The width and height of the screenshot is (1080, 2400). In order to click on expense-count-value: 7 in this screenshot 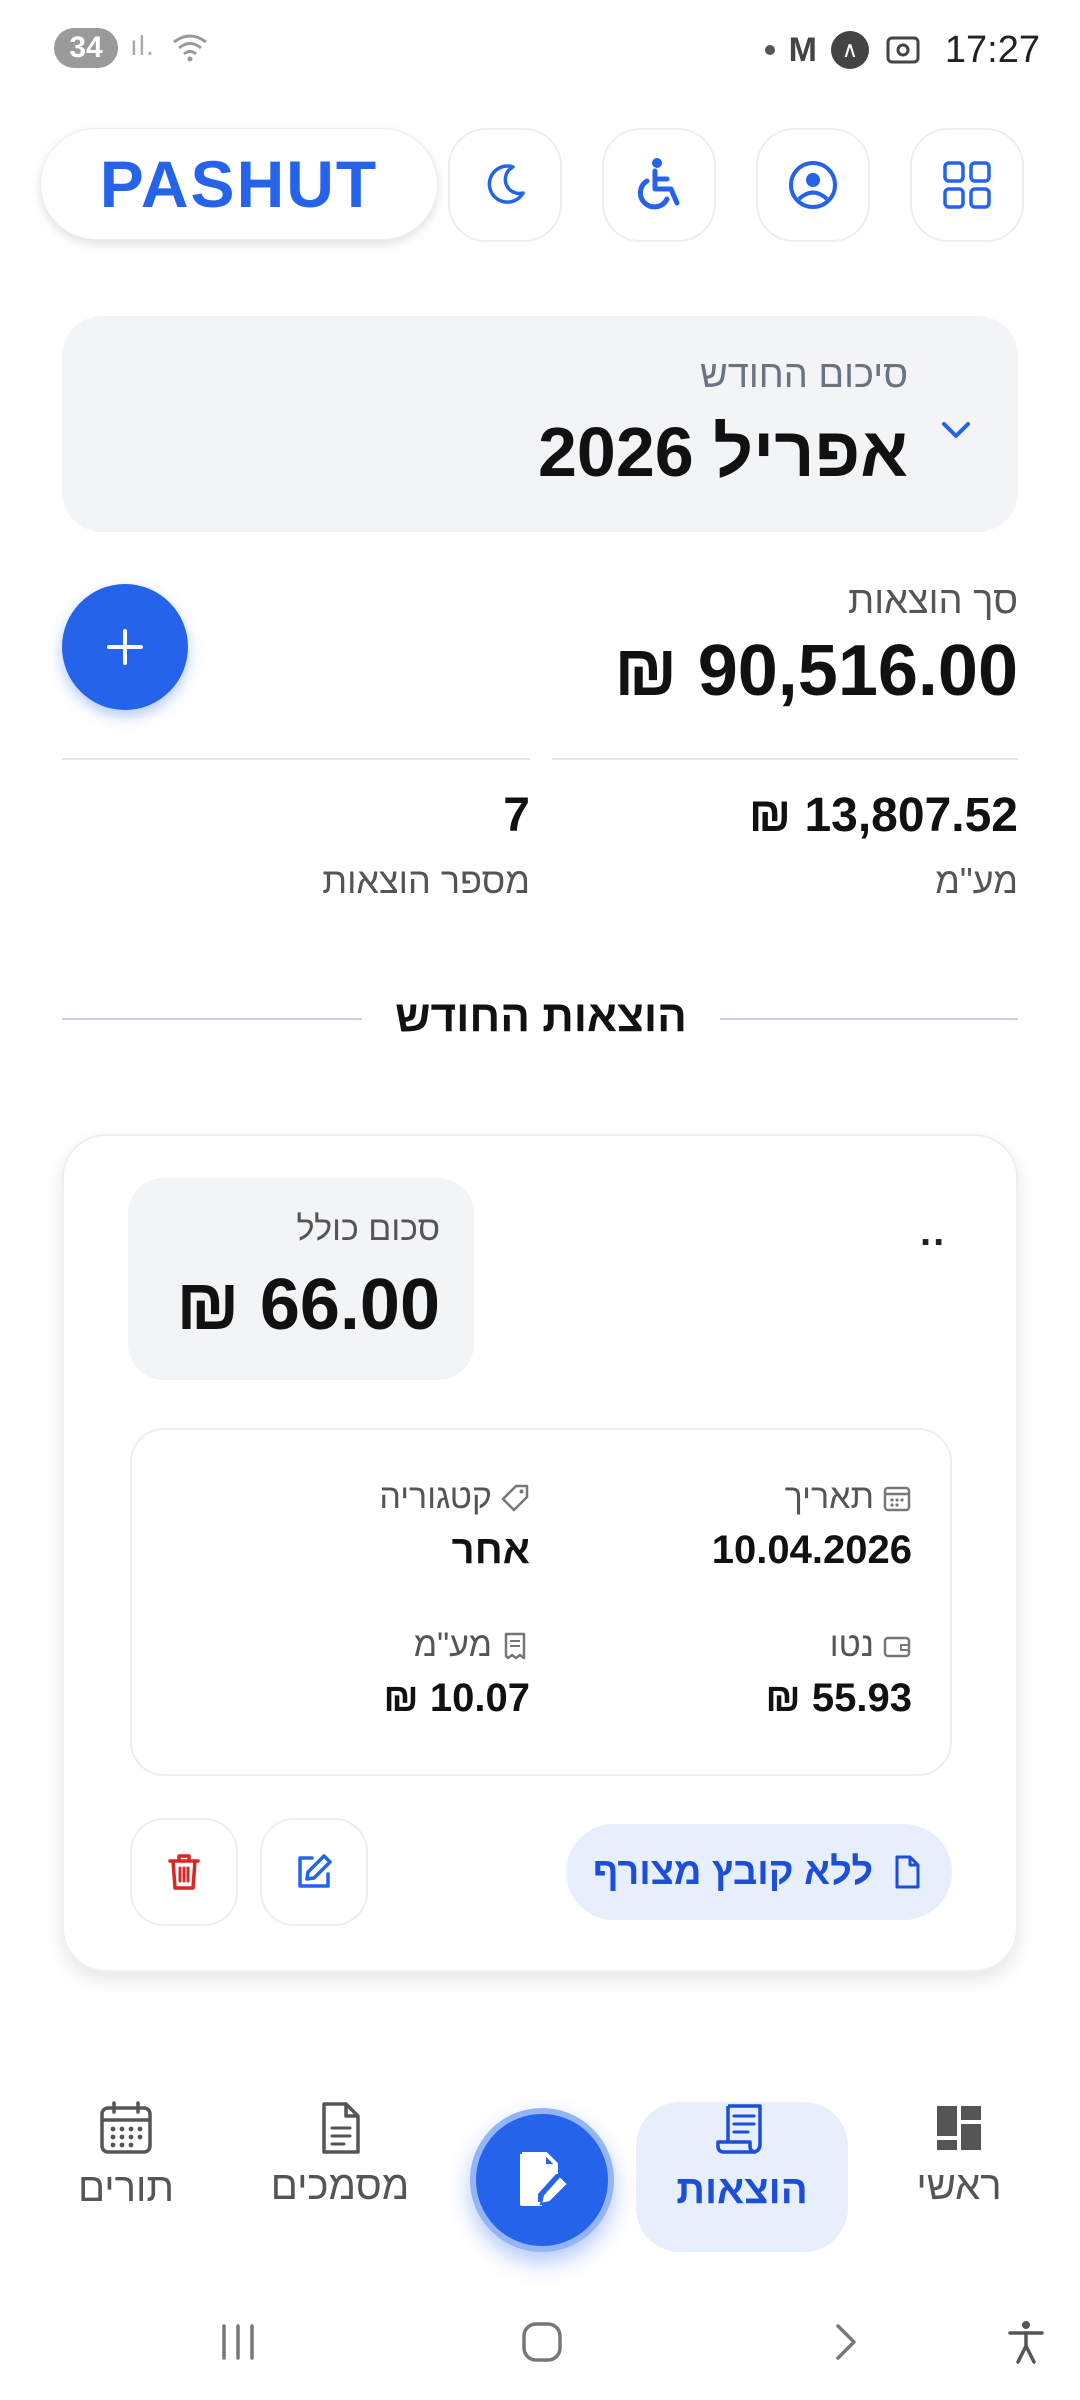, I will do `click(516, 815)`.